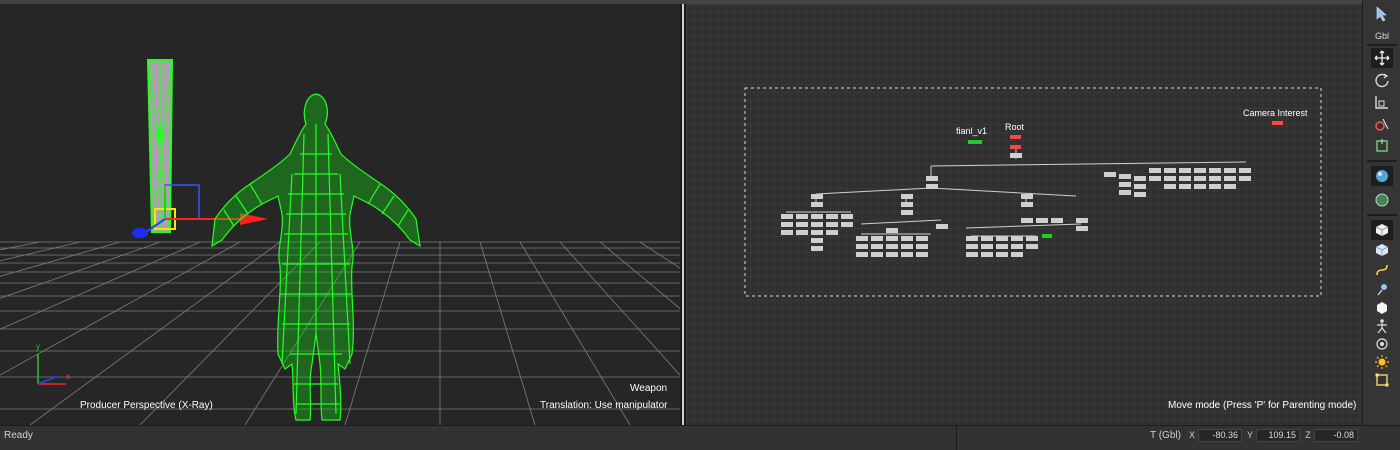 This screenshot has height=450, width=1400. I want to click on node-root-a, so click(1015, 137).